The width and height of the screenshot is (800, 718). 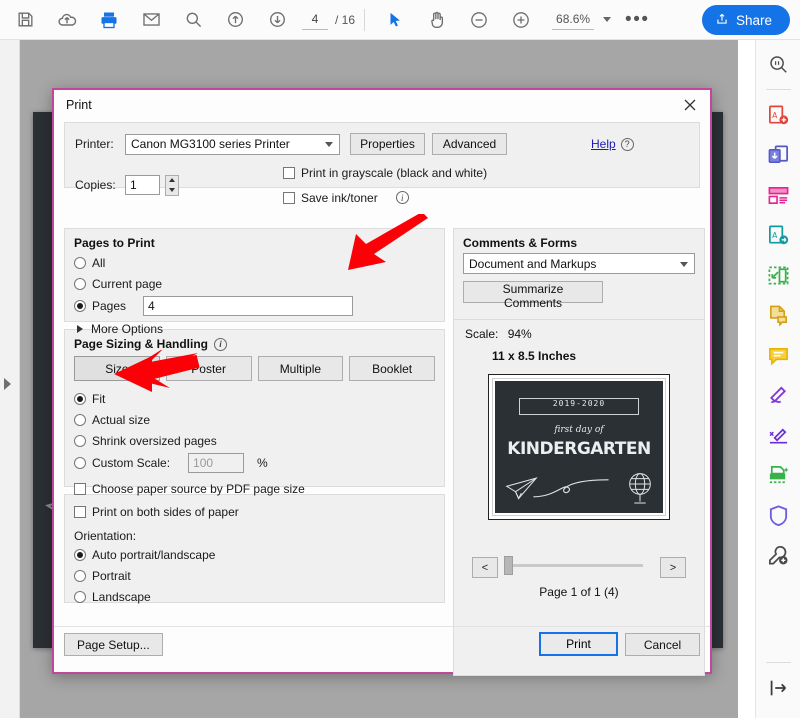 I want to click on all-radio, so click(x=80, y=262).